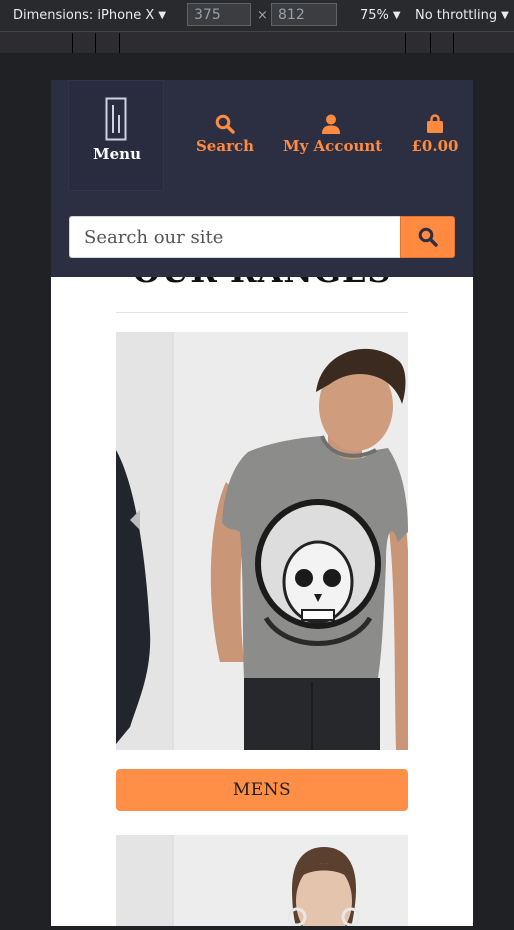 The image size is (514, 930). I want to click on throttling-dropdown: No throttling ▼, so click(462, 15).